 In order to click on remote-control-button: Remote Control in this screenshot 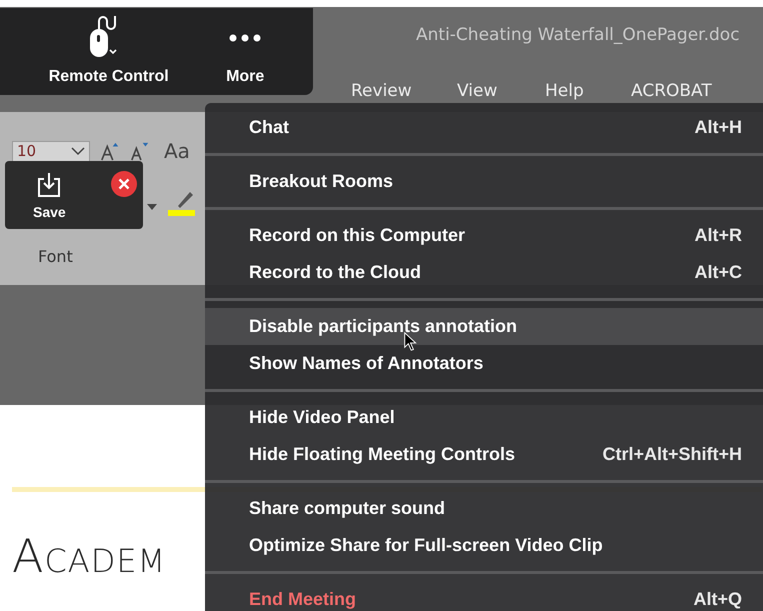, I will do `click(108, 51)`.